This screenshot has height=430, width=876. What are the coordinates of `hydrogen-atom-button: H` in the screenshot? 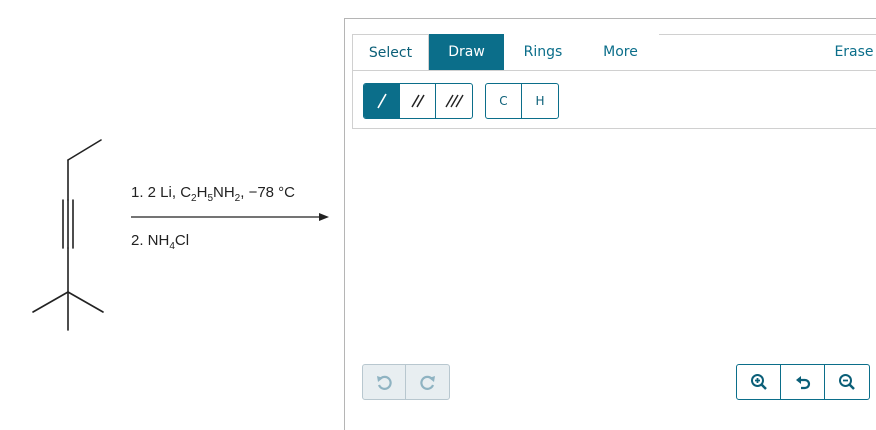 It's located at (540, 101).